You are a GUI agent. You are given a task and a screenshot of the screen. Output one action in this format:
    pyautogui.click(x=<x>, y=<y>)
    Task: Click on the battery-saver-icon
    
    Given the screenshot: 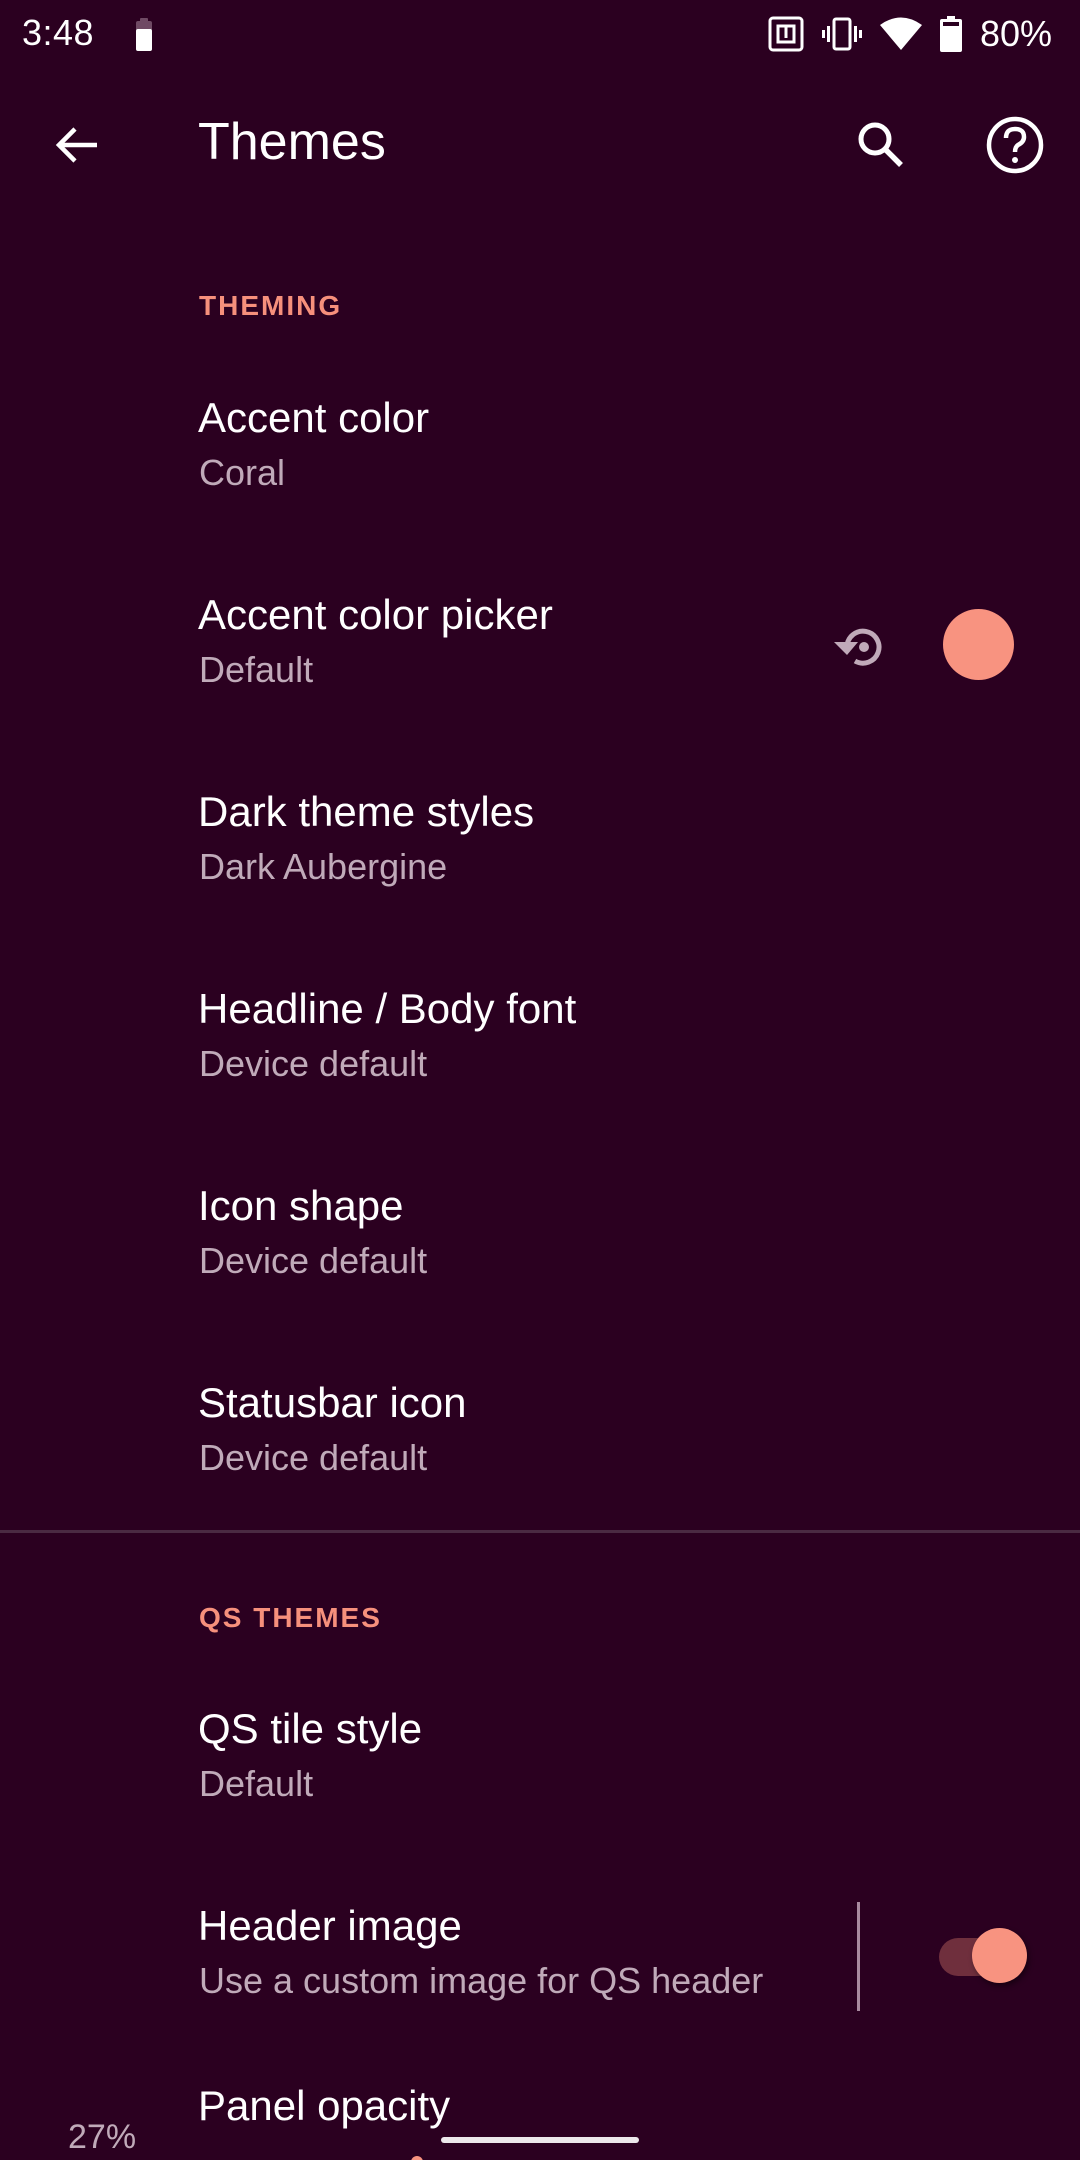 What is the action you would take?
    pyautogui.click(x=144, y=34)
    